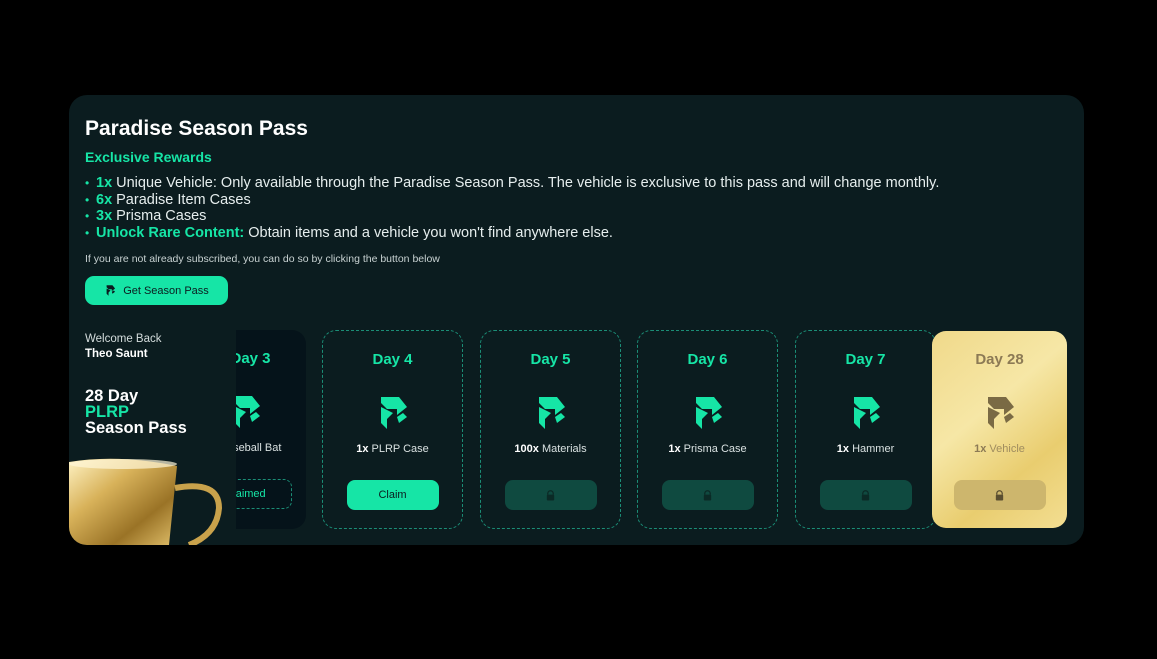 The width and height of the screenshot is (1157, 659). Describe the element at coordinates (166, 290) in the screenshot. I see `cta-label: Get Season Pass` at that location.